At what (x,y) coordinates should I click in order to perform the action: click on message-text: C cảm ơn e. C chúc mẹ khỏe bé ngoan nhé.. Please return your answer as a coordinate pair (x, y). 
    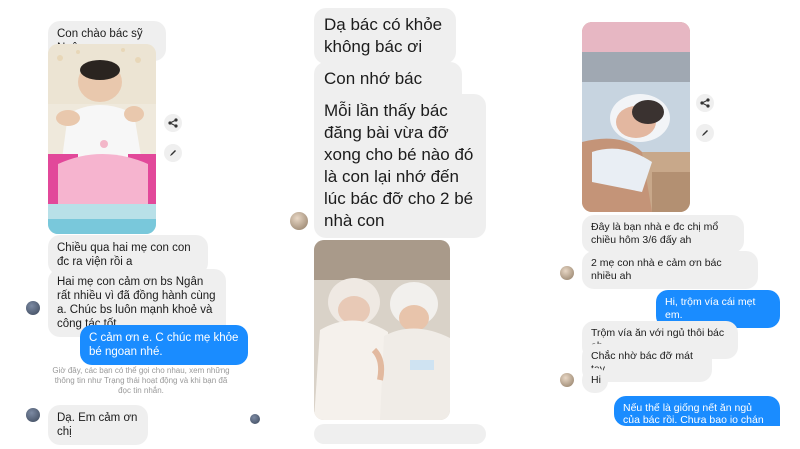
    Looking at the image, I should click on (164, 345).